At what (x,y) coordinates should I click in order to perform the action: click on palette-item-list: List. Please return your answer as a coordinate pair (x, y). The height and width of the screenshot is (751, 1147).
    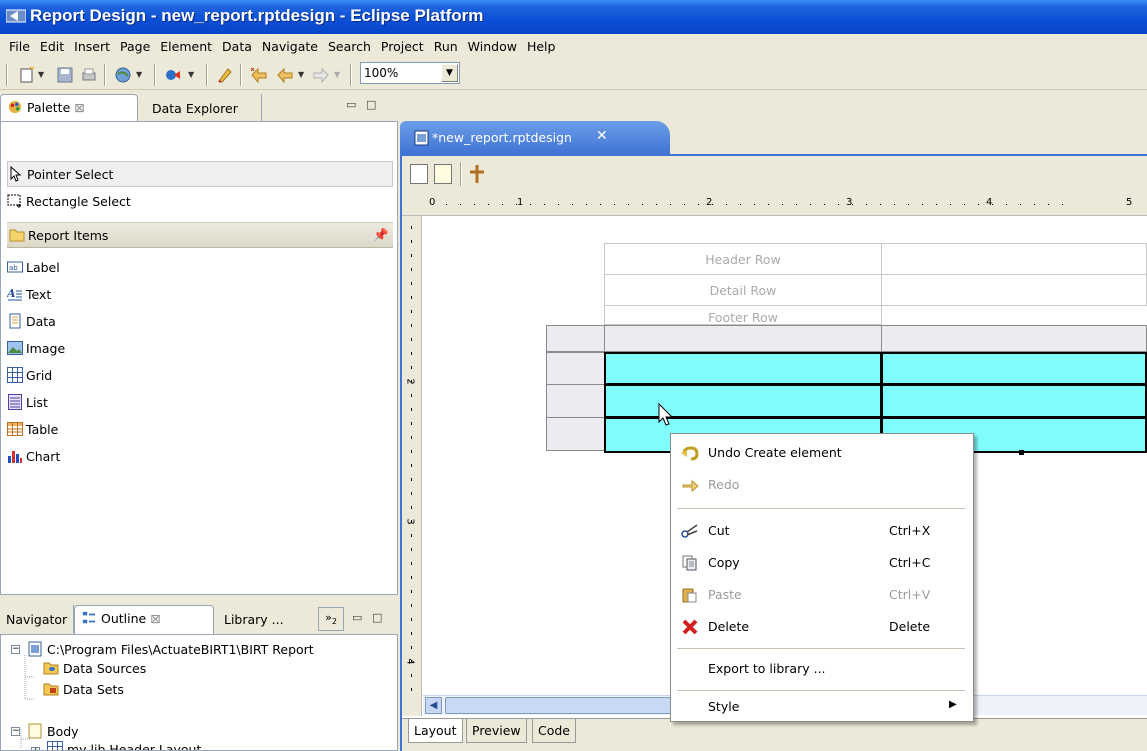
    Looking at the image, I should click on (200, 402).